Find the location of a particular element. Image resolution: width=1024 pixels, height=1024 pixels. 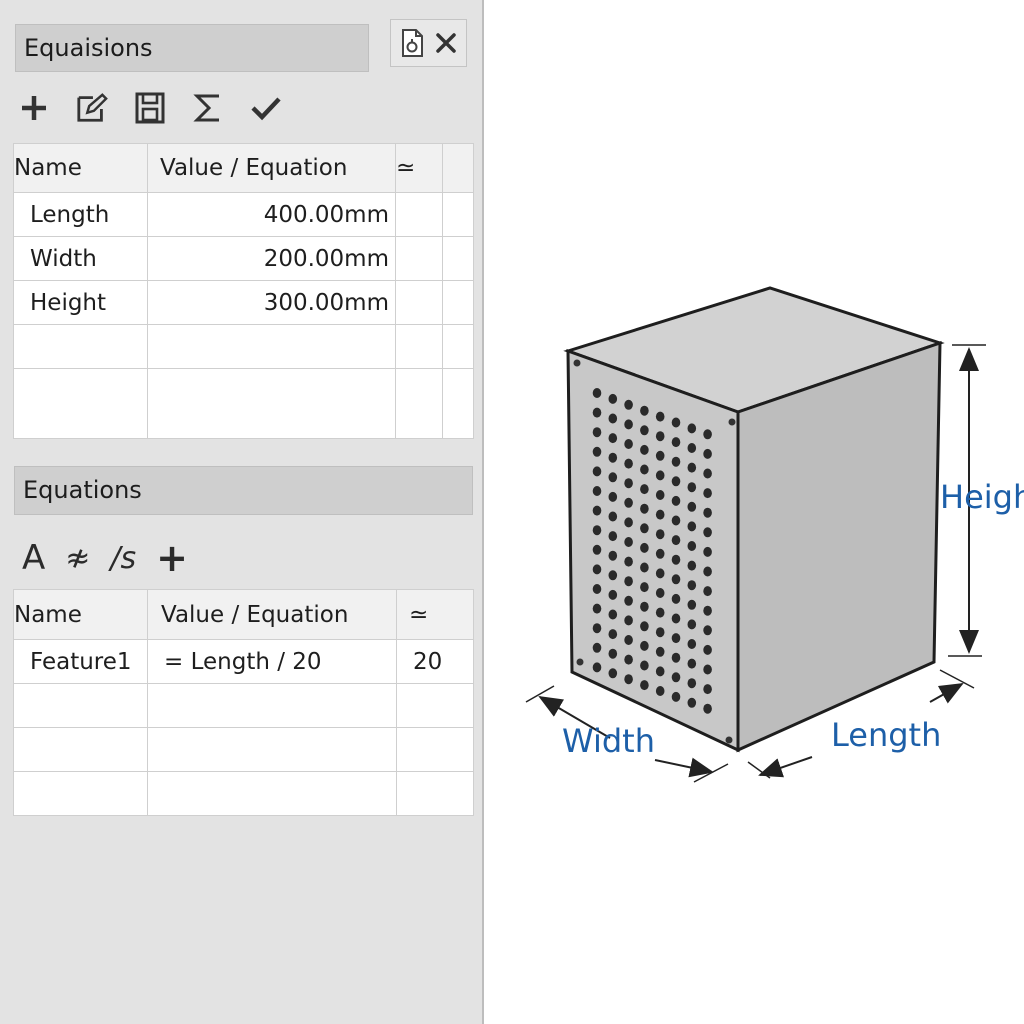

row-name: Length is located at coordinates (81, 215).